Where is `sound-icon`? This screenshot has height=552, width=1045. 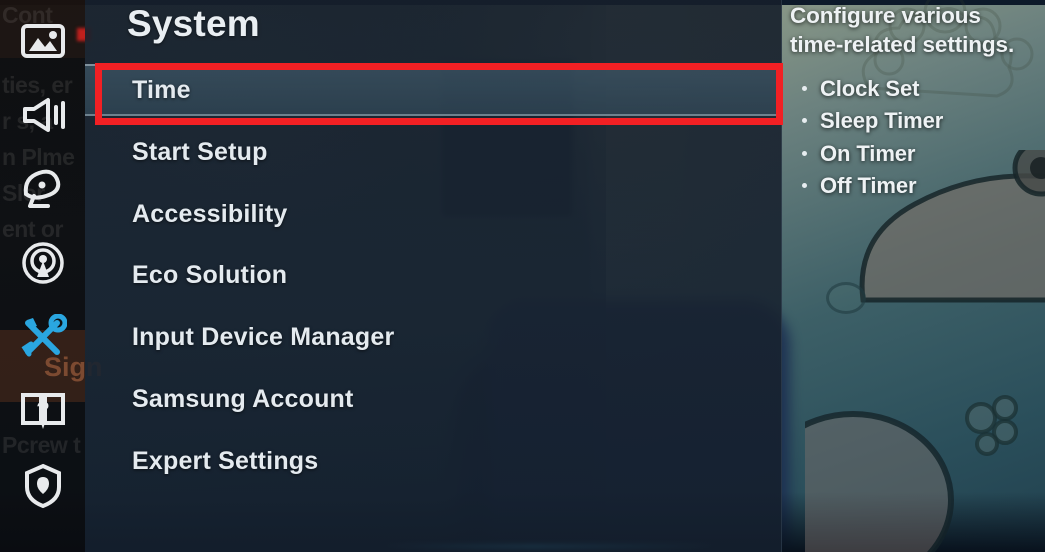 sound-icon is located at coordinates (43, 115).